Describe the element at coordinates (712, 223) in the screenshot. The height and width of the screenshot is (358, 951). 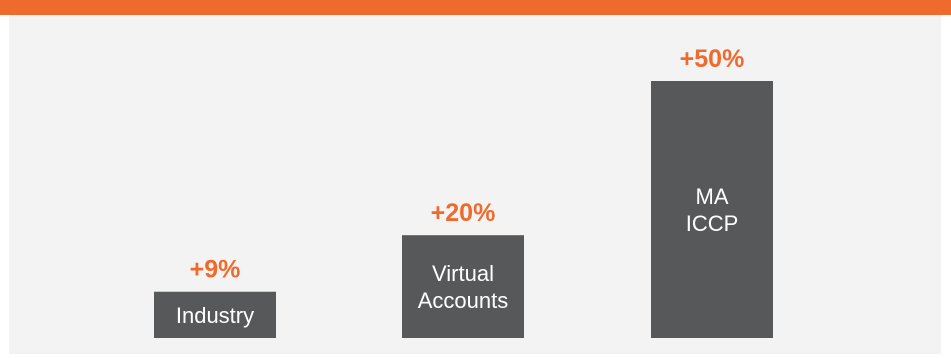
I see `category-label-line: ICCP` at that location.